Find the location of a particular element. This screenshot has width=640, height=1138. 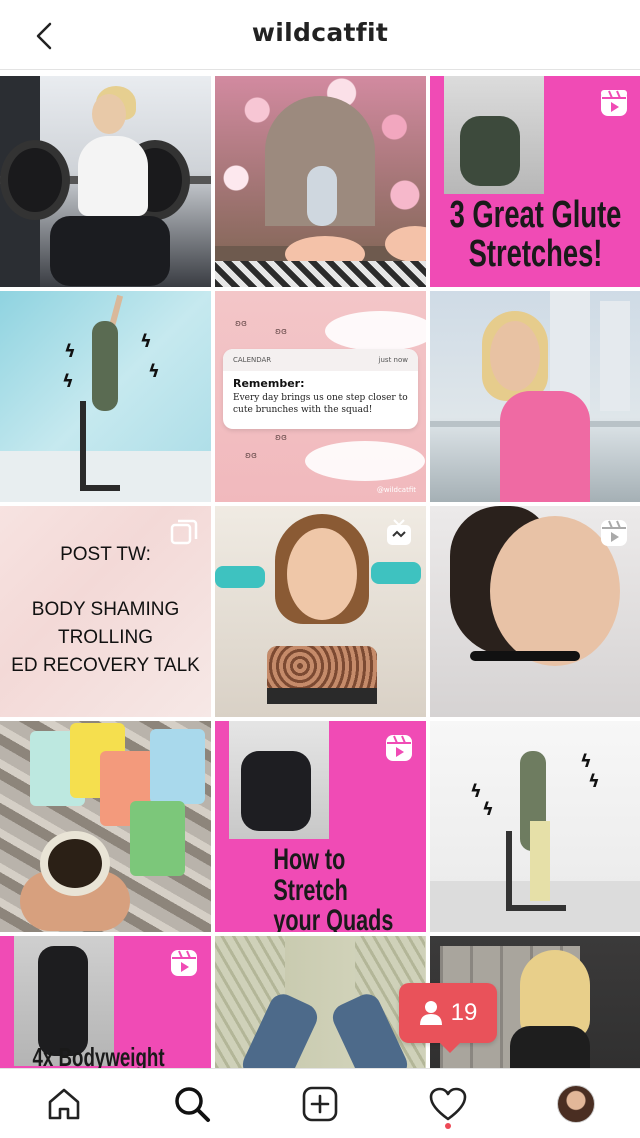

person-icon is located at coordinates (430, 1013).